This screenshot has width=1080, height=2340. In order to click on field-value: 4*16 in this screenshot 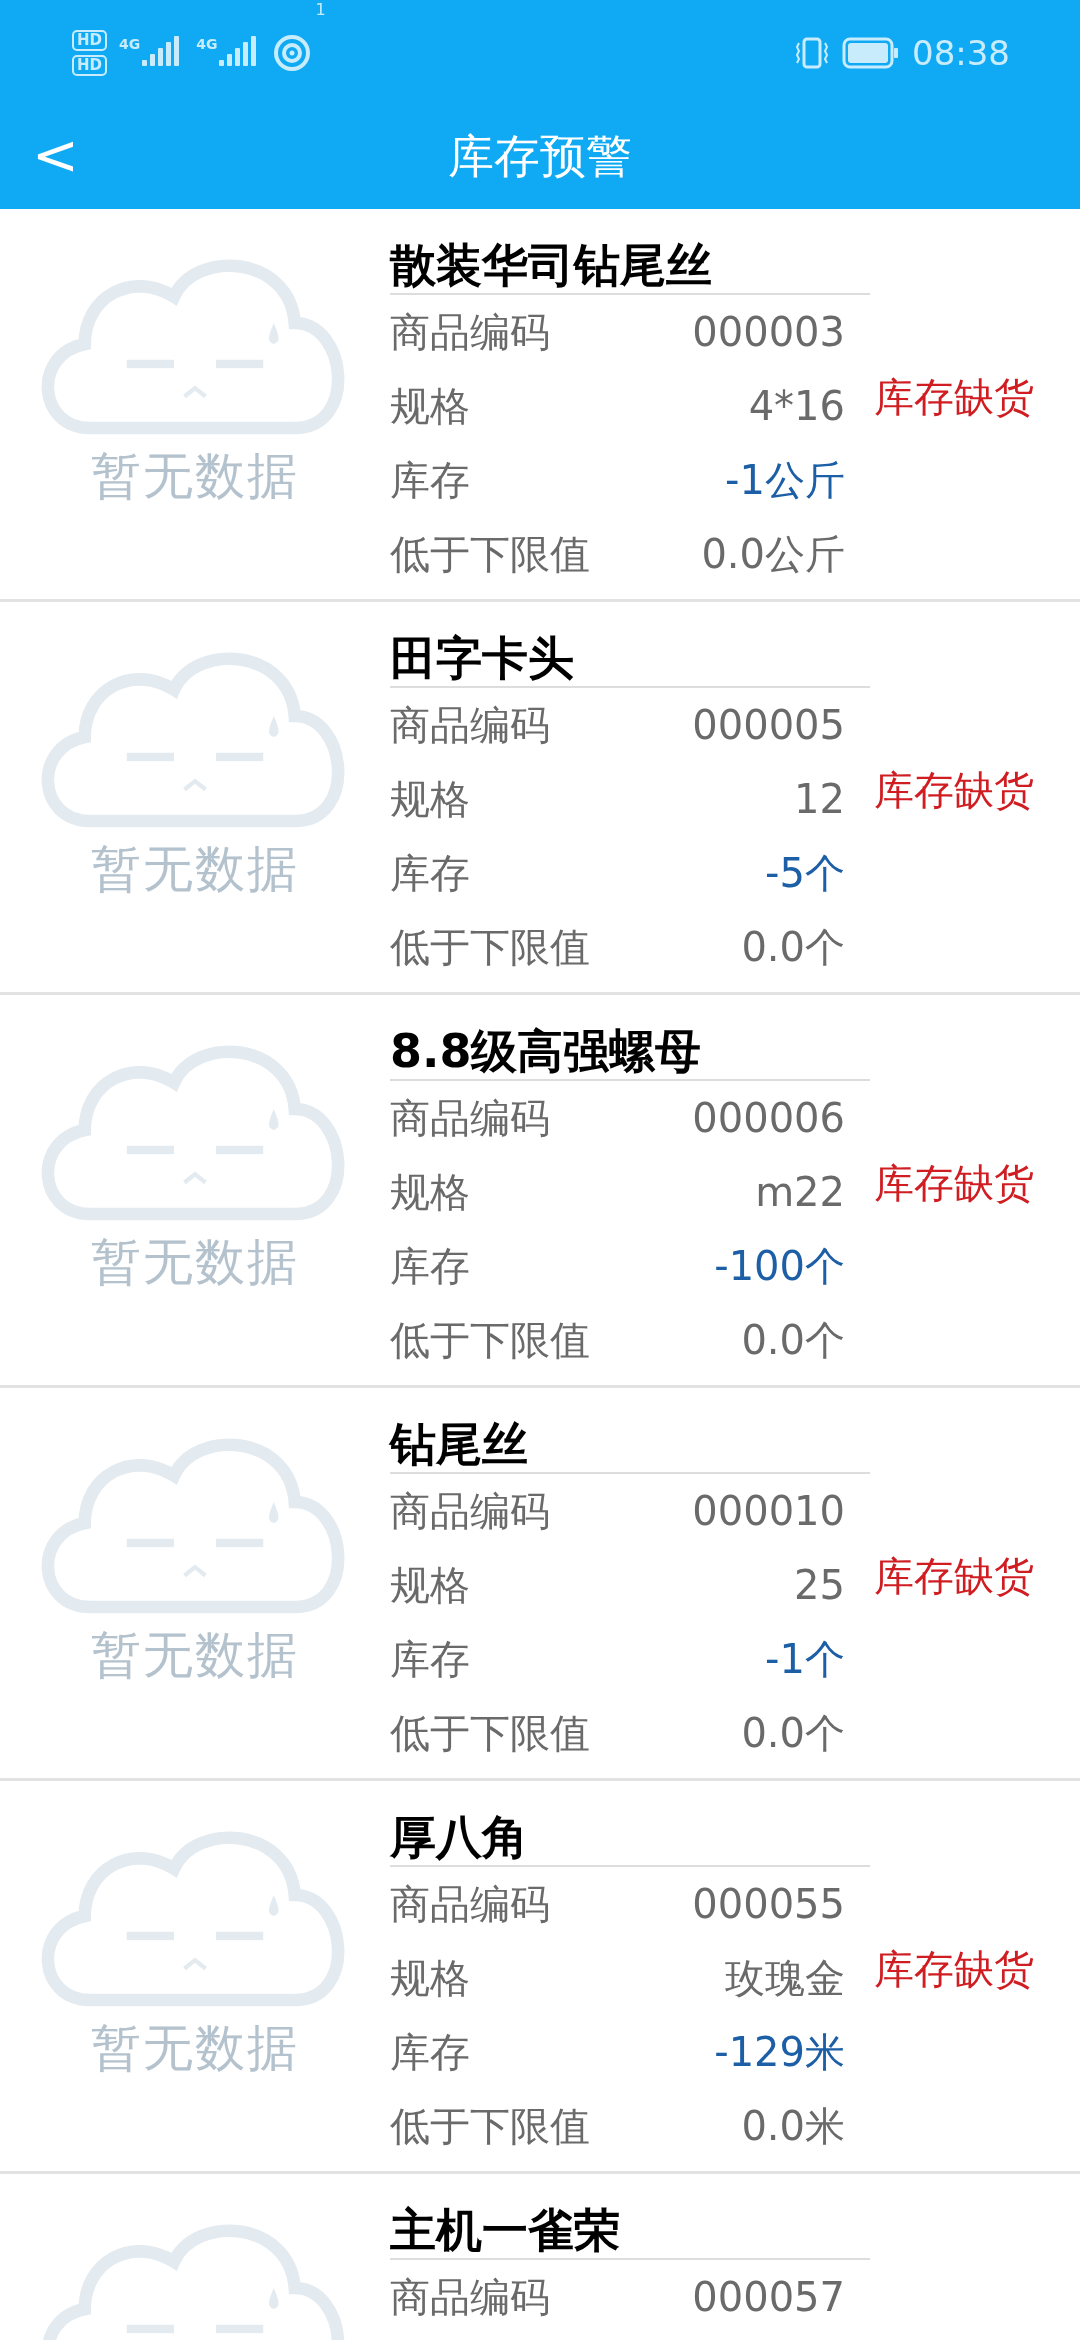, I will do `click(796, 406)`.